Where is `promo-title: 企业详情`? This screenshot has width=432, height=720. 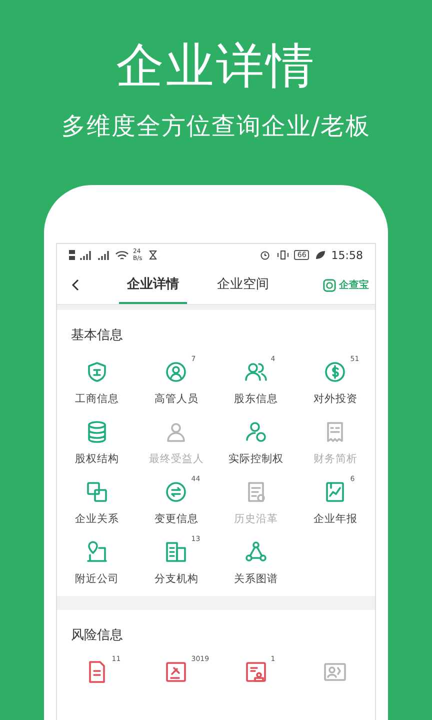
promo-title: 企业详情 is located at coordinates (216, 66).